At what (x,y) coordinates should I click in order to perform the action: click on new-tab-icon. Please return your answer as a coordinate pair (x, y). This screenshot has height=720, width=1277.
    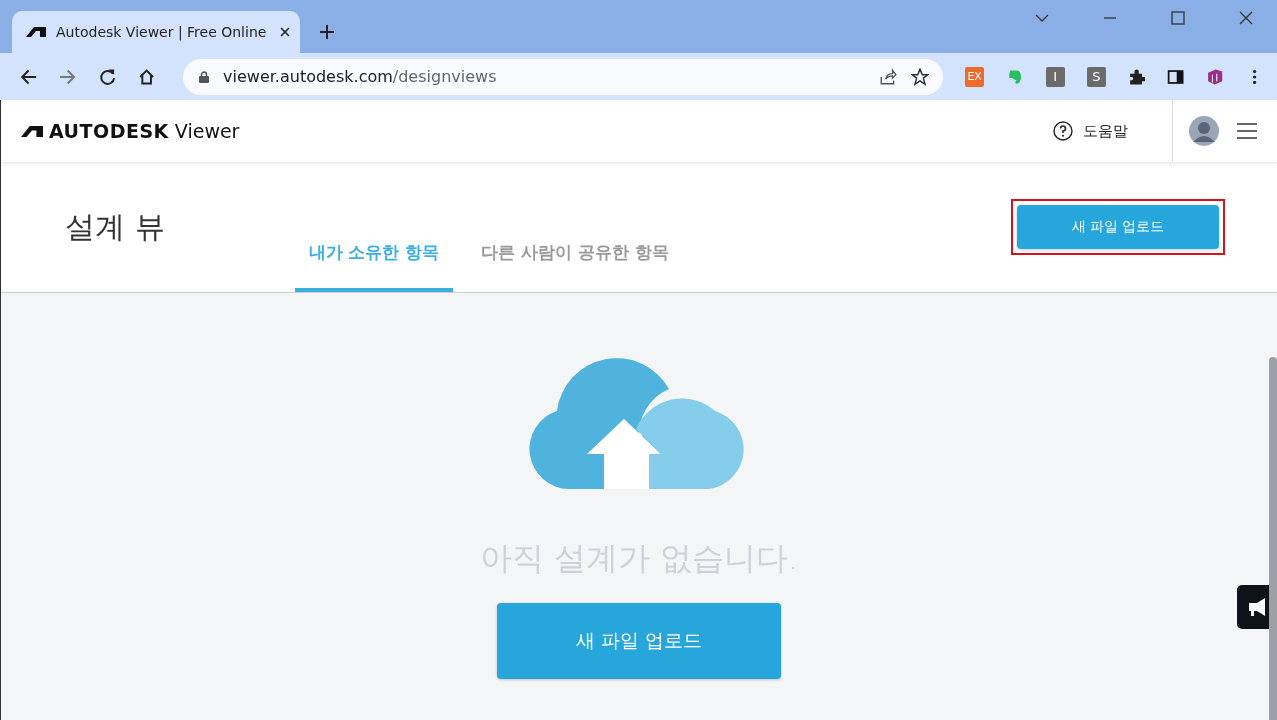
    Looking at the image, I should click on (327, 32).